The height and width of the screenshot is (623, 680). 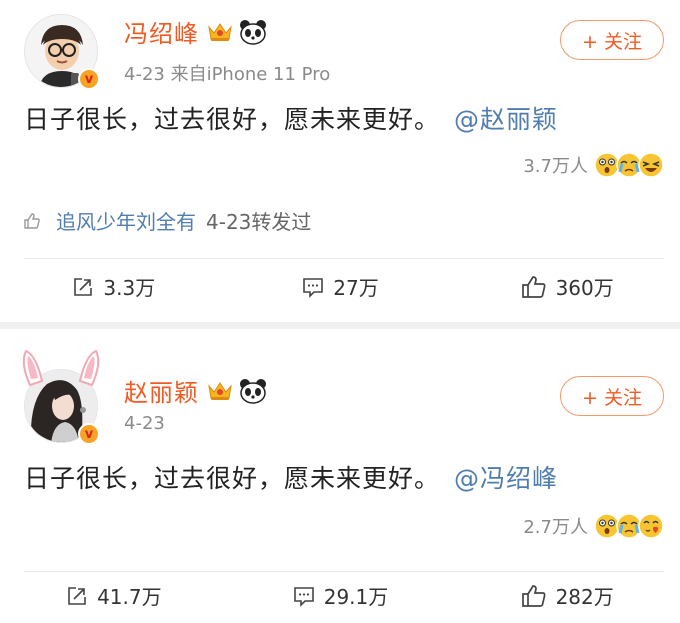 What do you see at coordinates (651, 526) in the screenshot?
I see `heart-kiss-emoji-icon` at bounding box center [651, 526].